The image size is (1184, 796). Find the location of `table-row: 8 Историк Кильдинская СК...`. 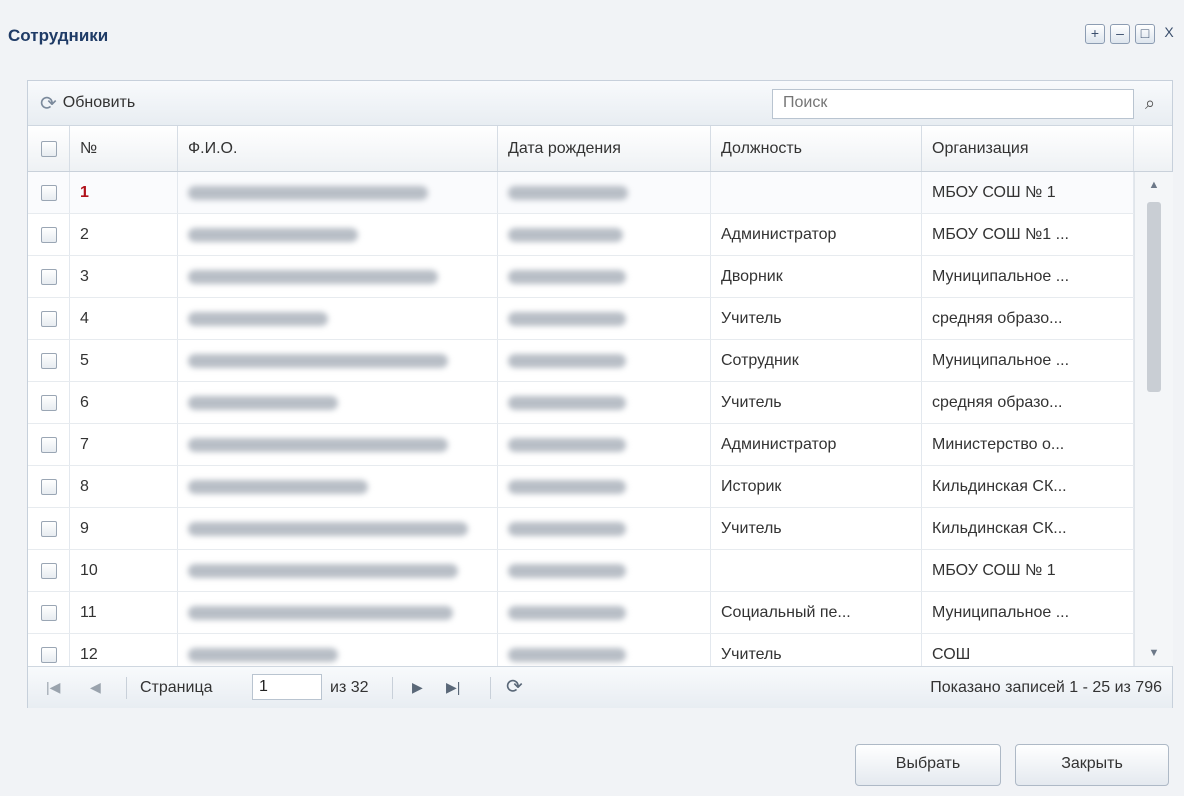

table-row: 8 Историк Кильдинская СК... is located at coordinates (581, 487).